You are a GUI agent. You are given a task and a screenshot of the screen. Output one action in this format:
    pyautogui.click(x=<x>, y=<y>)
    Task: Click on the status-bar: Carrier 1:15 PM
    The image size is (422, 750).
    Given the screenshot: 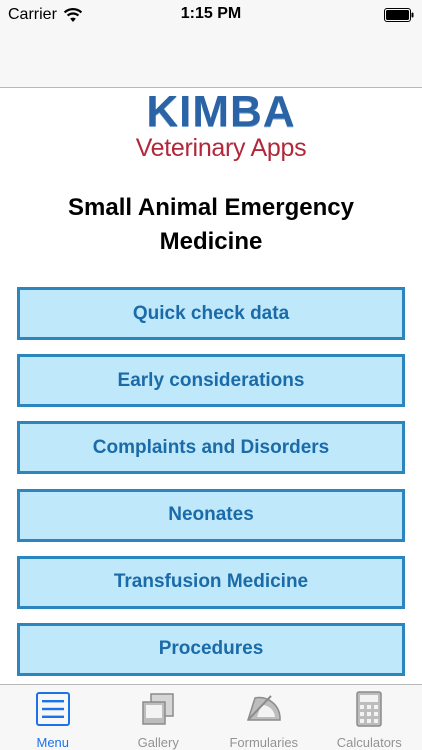 What is the action you would take?
    pyautogui.click(x=211, y=15)
    